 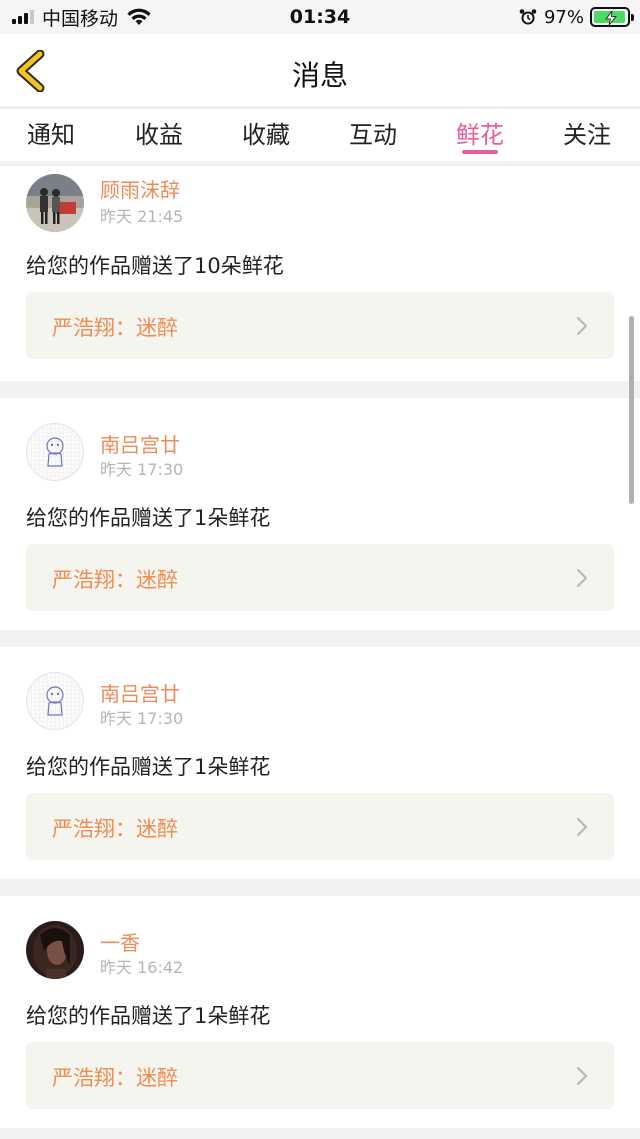 I want to click on tab-bar: 通知 收益 收藏 互动 鲜花 关注, so click(x=320, y=135).